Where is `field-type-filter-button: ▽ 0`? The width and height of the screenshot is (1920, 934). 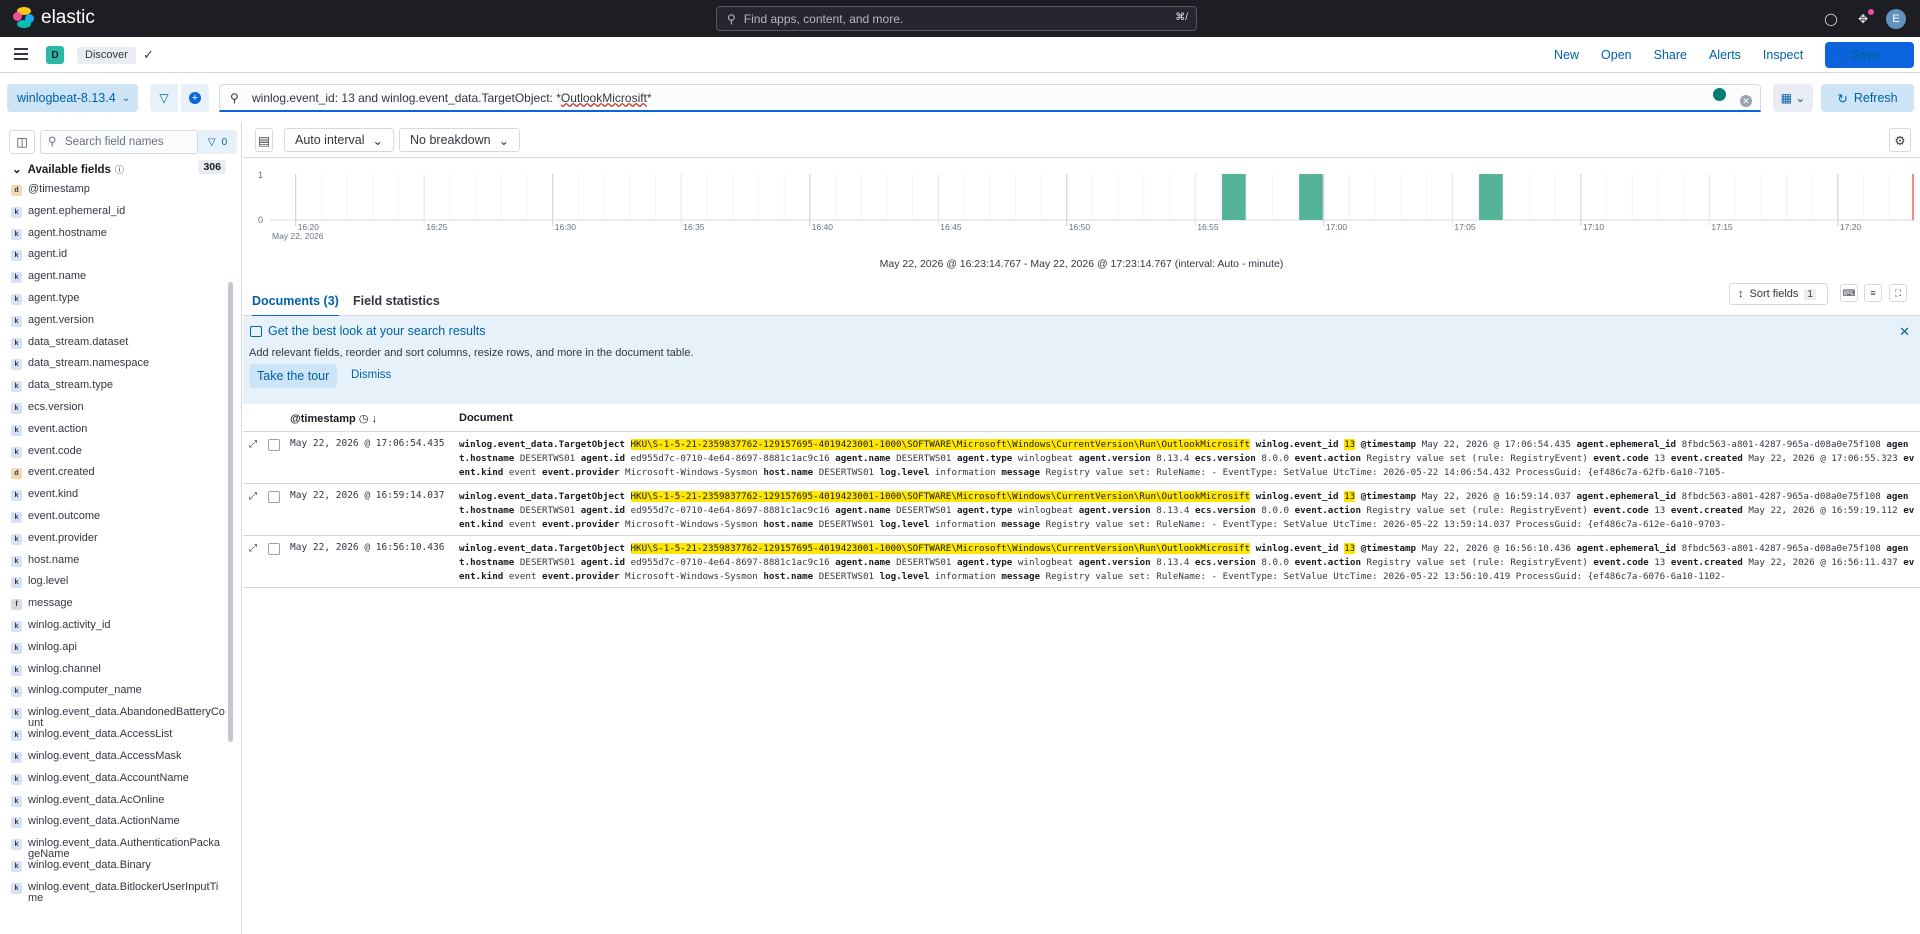
field-type-filter-button: ▽ 0 is located at coordinates (217, 142).